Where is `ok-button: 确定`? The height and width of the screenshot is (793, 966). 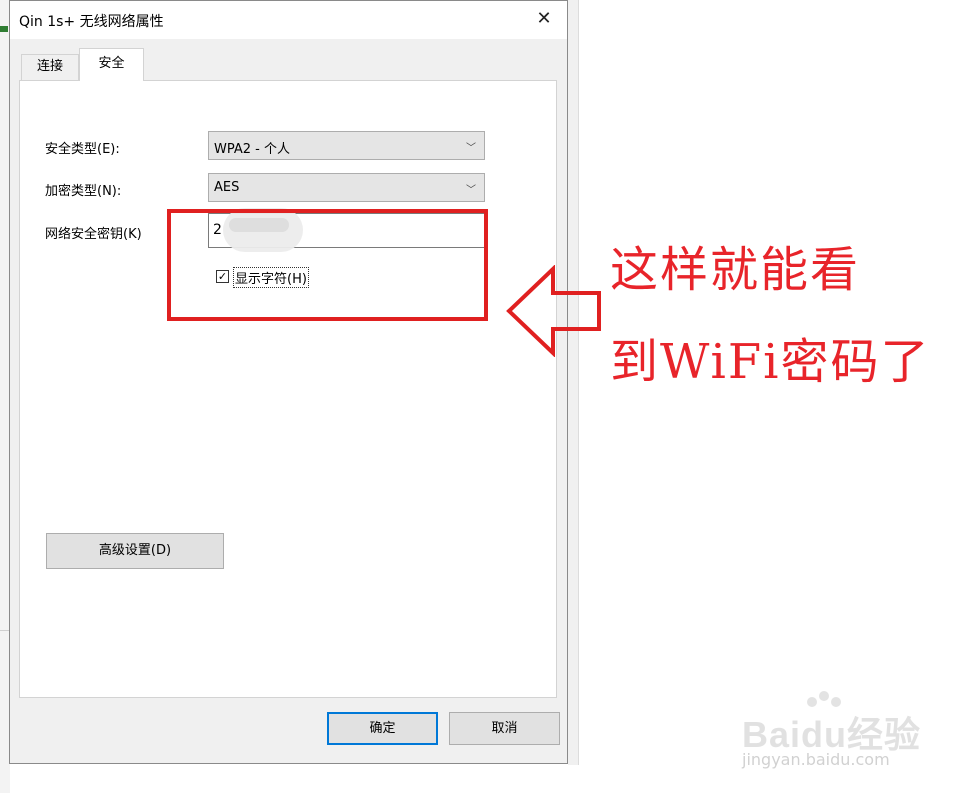
ok-button: 确定 is located at coordinates (382, 728).